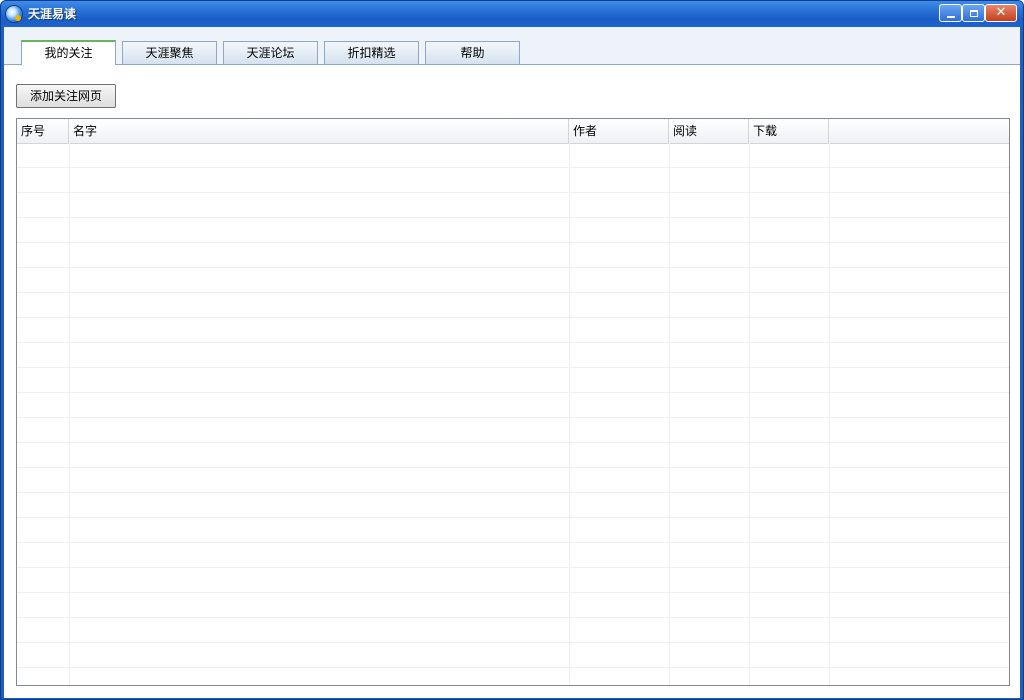  Describe the element at coordinates (52, 14) in the screenshot. I see `window-title: 天涯易读` at that location.